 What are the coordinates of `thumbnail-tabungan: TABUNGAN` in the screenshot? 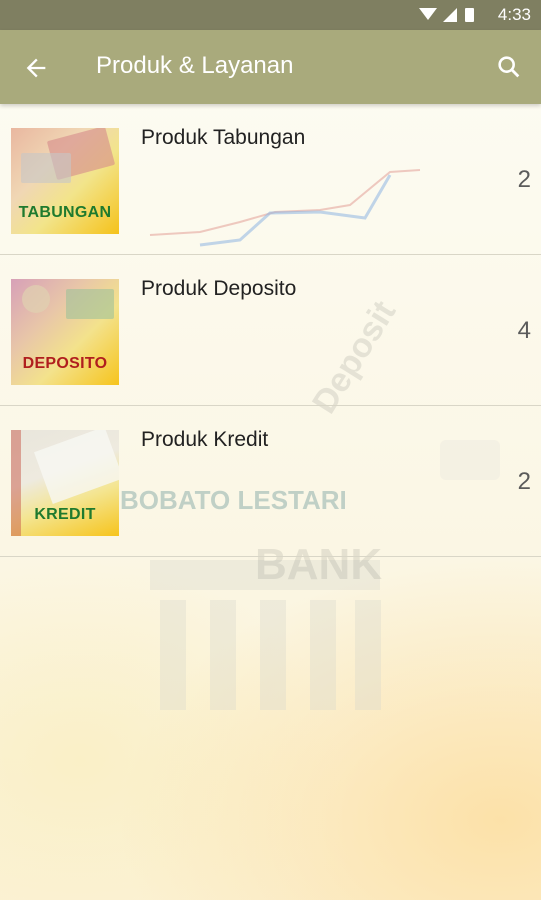 It's located at (65, 181).